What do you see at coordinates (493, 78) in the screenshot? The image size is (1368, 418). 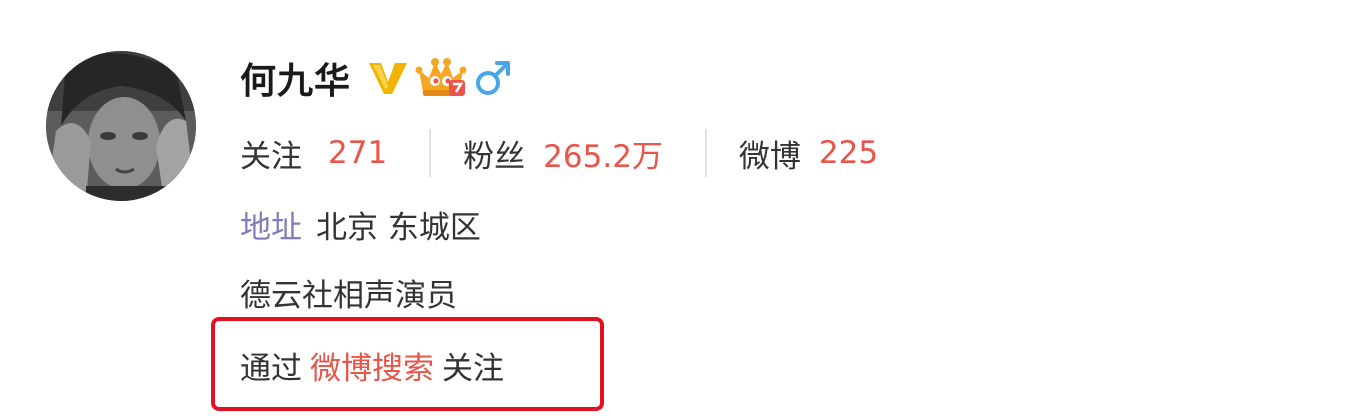 I see `male-gender-icon` at bounding box center [493, 78].